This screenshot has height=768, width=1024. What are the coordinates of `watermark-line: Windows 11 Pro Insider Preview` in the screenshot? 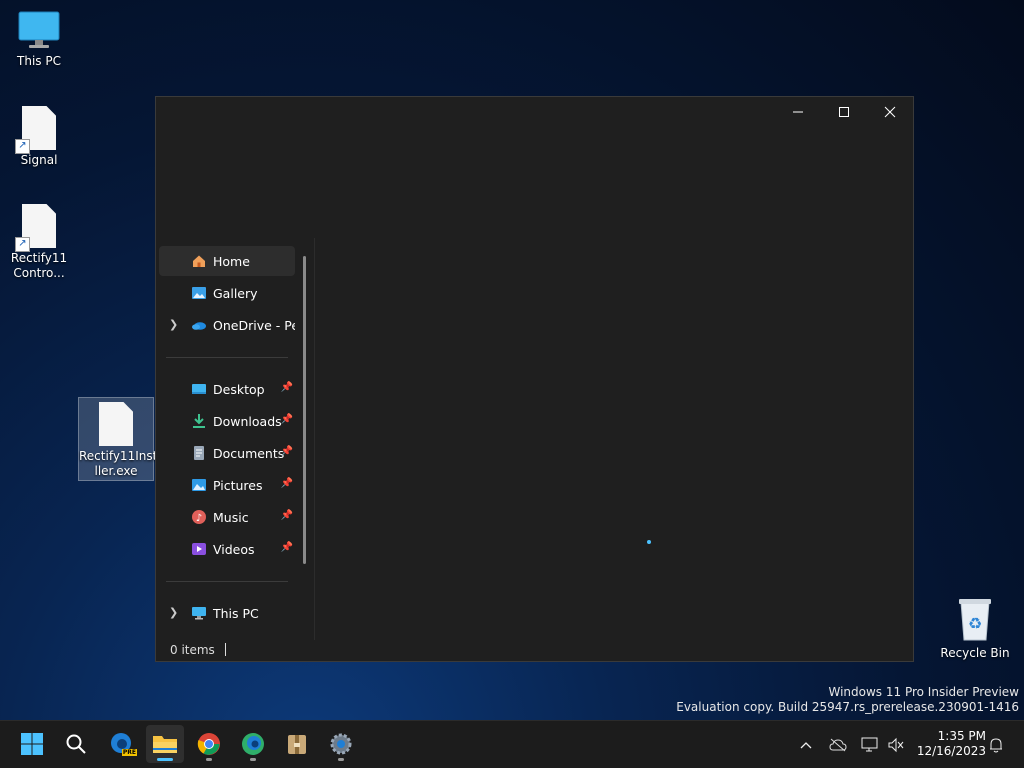 It's located at (923, 692).